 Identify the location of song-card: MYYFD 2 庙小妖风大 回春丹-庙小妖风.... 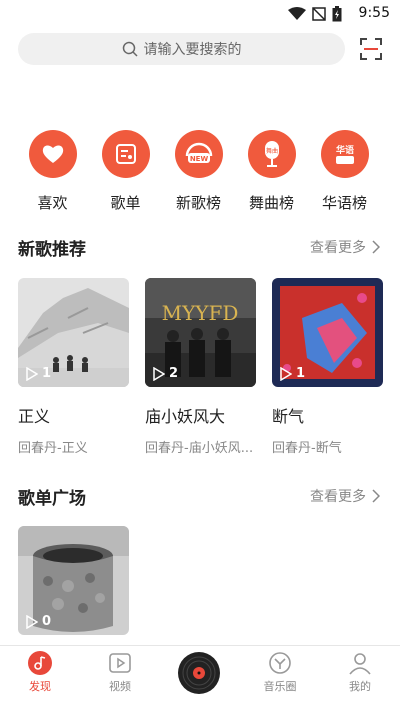
(200, 367).